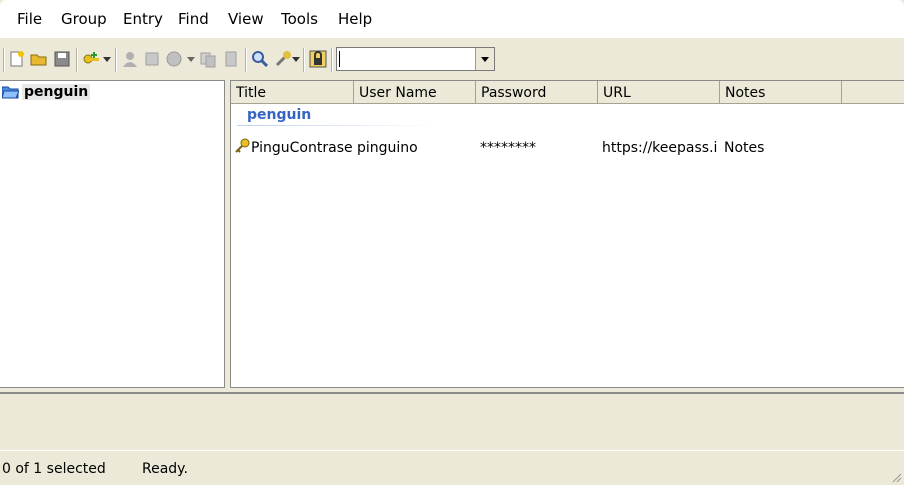 The width and height of the screenshot is (904, 485). I want to click on column-header-password: Password, so click(537, 92).